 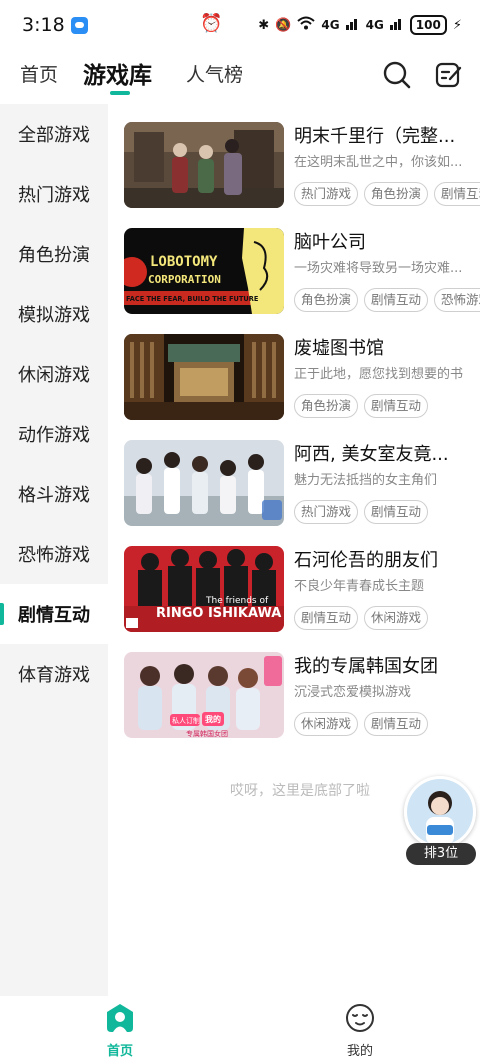 What do you see at coordinates (457, 300) in the screenshot?
I see `game-tag: 恐怖游戏` at bounding box center [457, 300].